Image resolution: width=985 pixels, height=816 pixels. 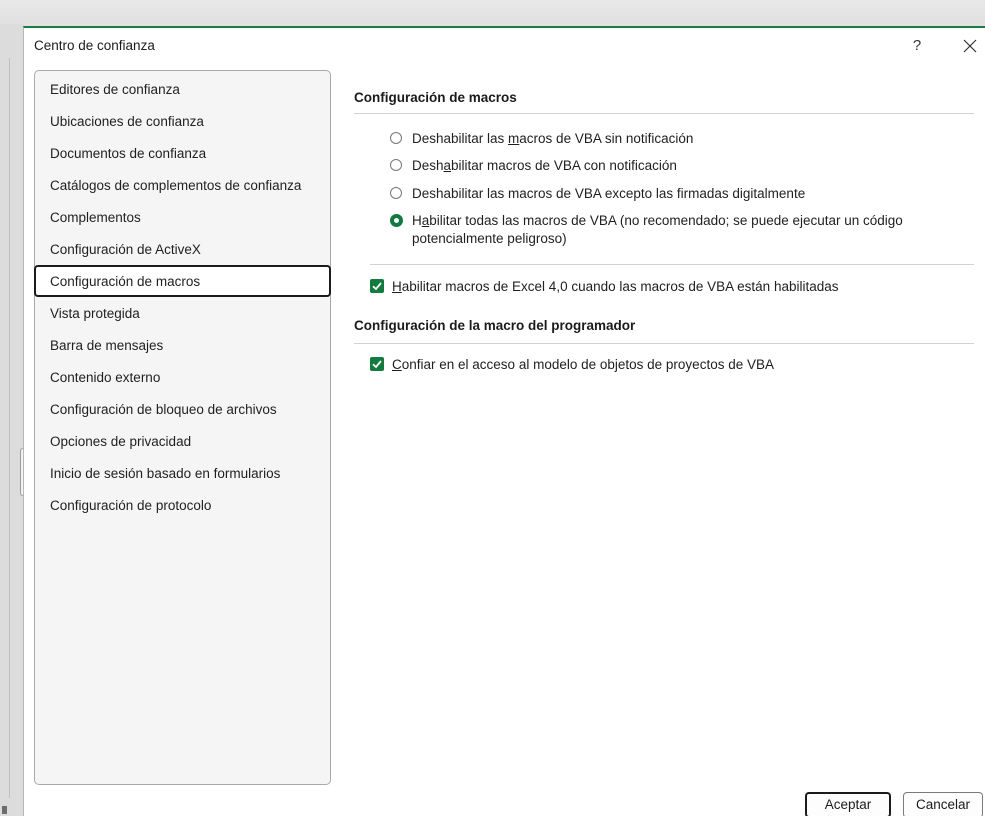 What do you see at coordinates (182, 218) in the screenshot?
I see `nav-item-addins: Complementos` at bounding box center [182, 218].